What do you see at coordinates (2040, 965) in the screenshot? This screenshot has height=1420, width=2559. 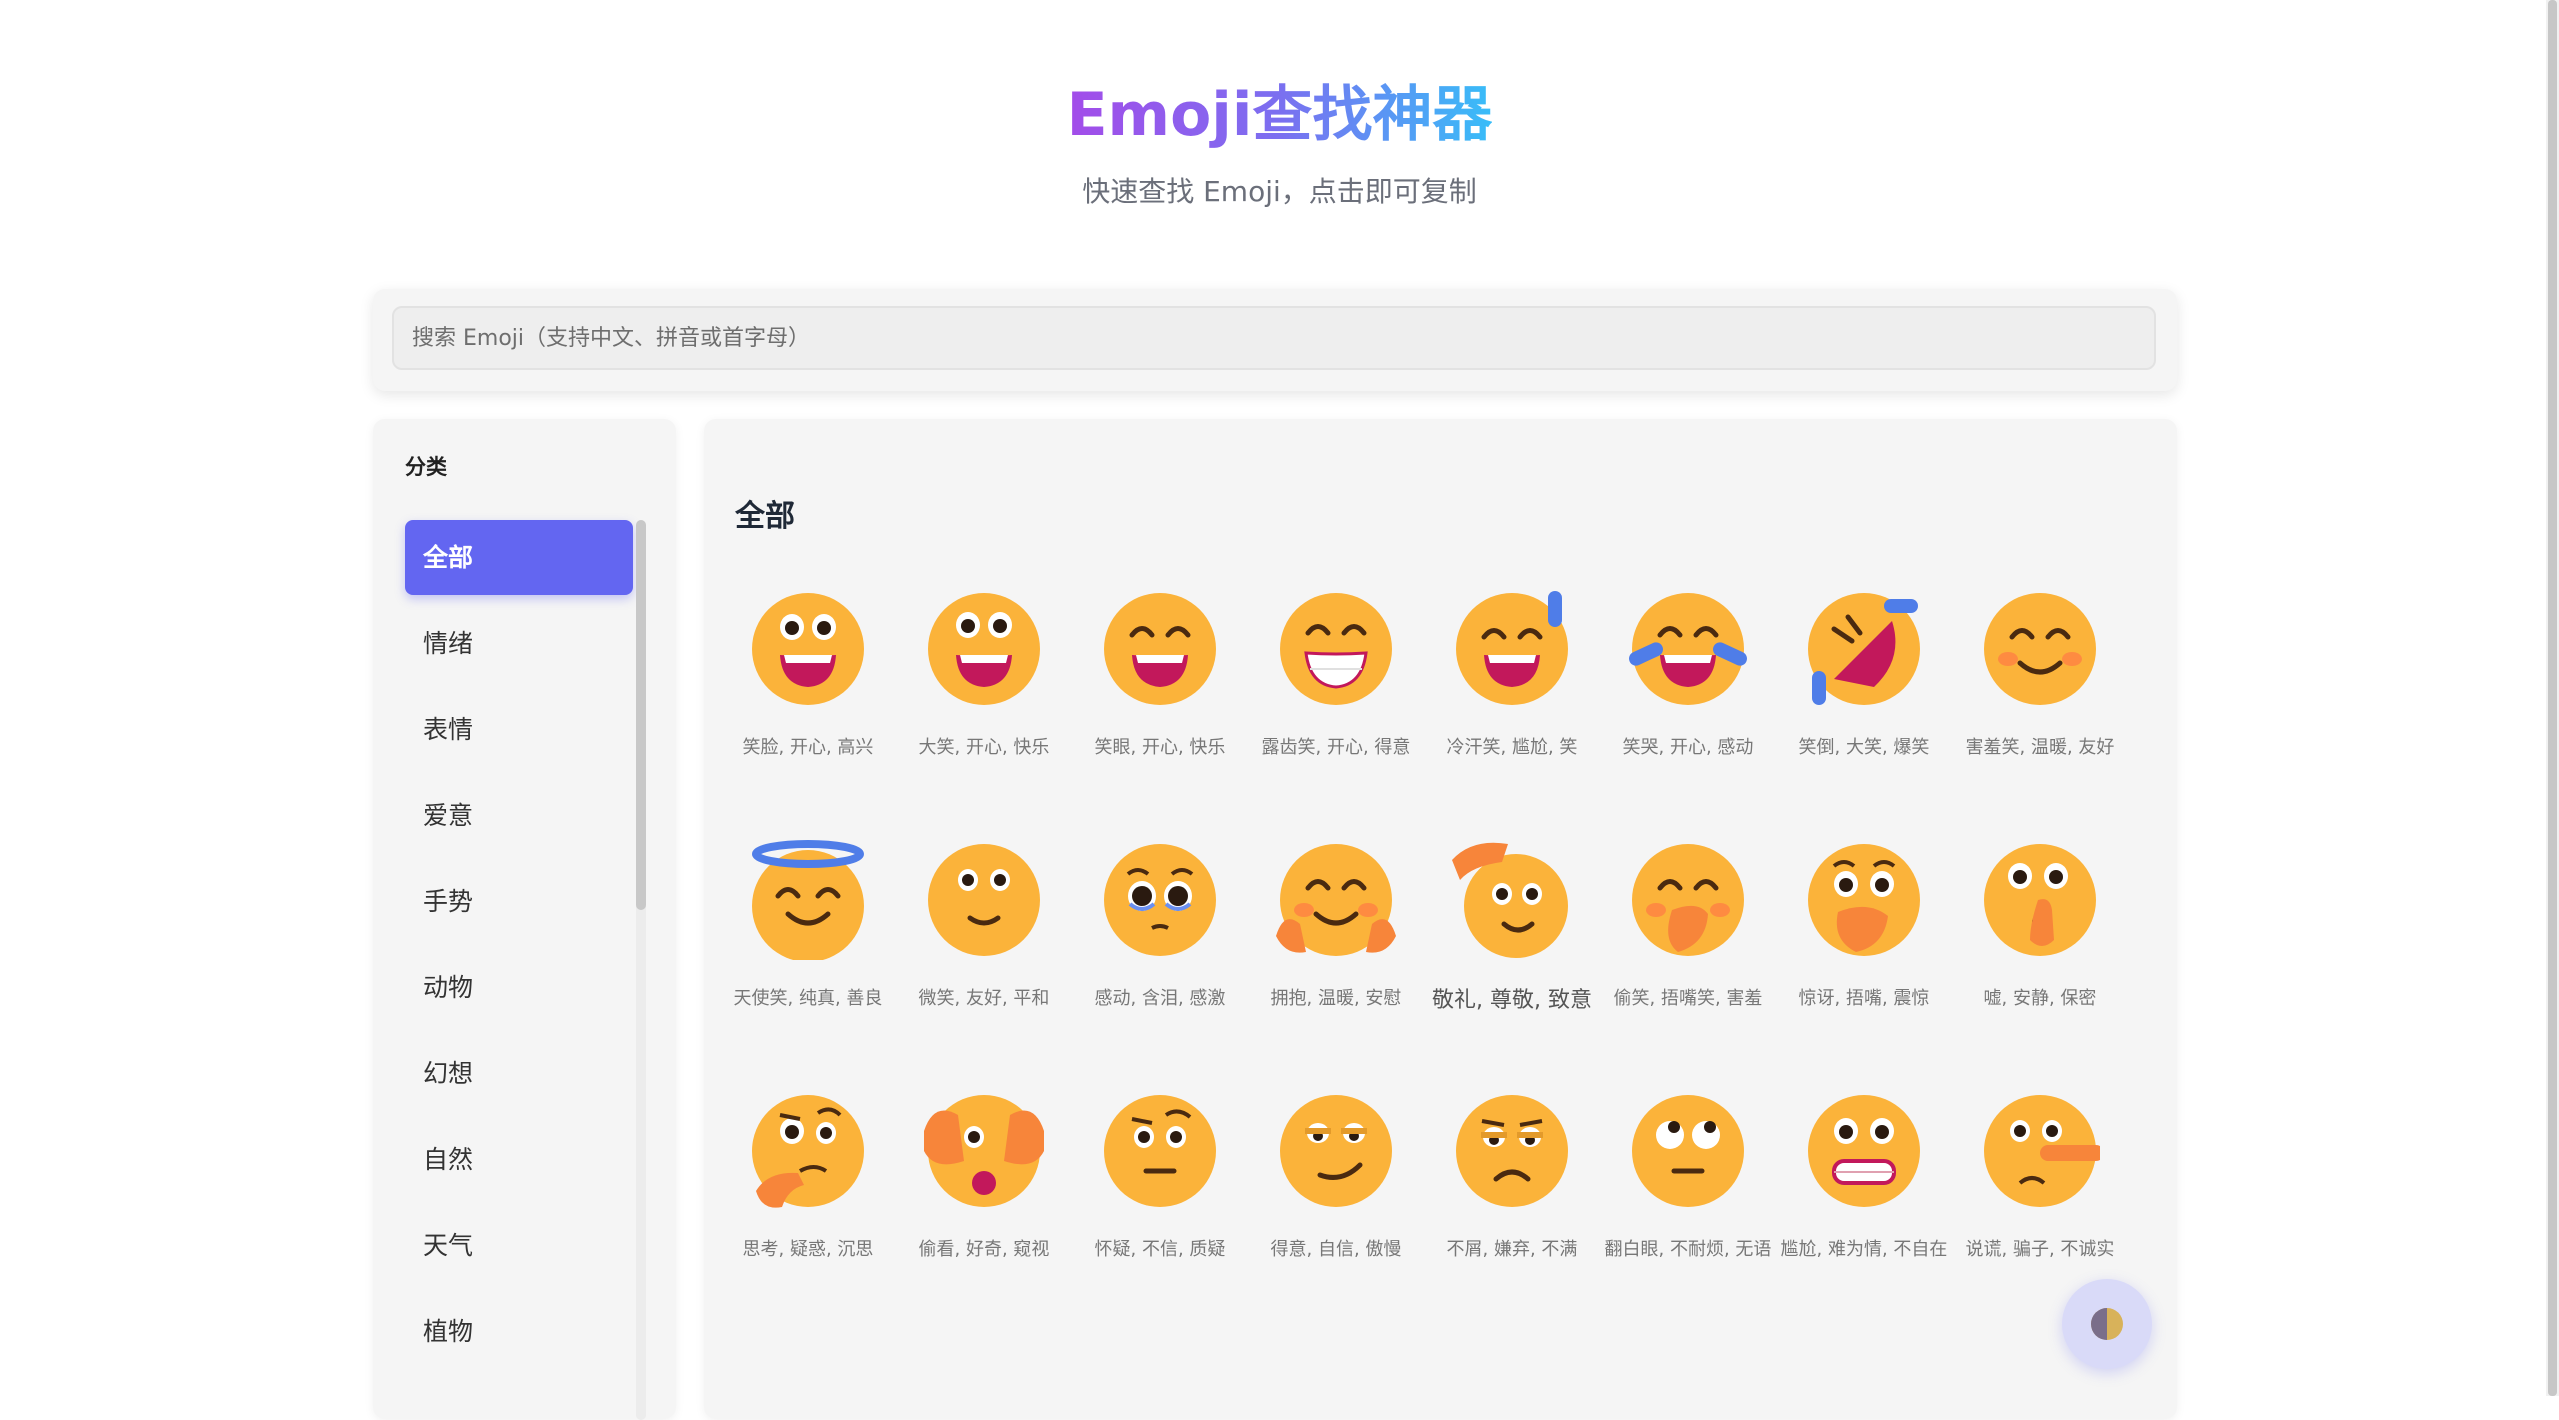 I see `emoji-card: 嘘, 安静, 保密` at bounding box center [2040, 965].